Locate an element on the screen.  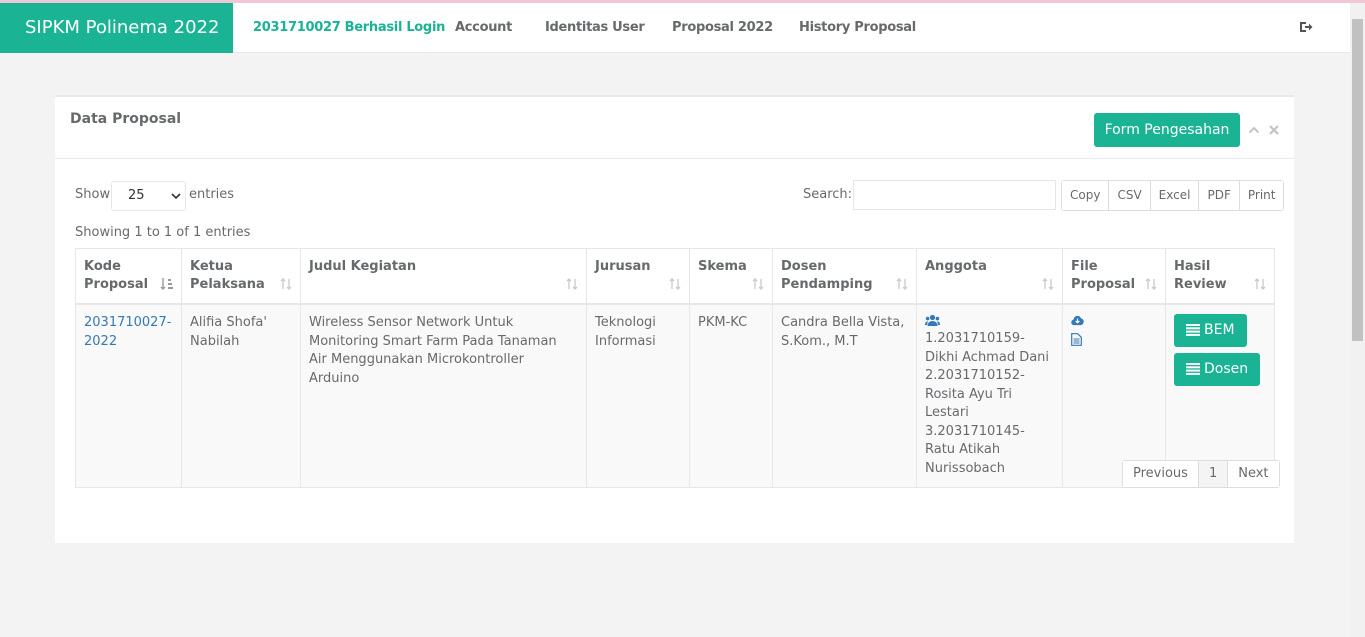
excel-button: Excel is located at coordinates (1175, 195).